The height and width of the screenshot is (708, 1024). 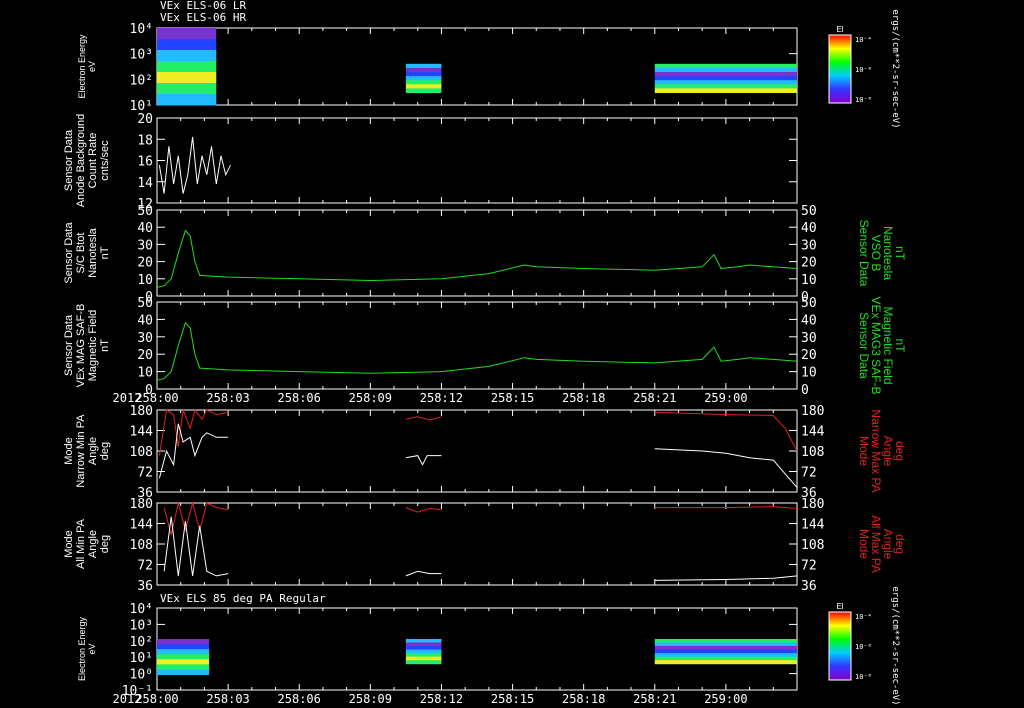 I want to click on y-tick-label-right-b2: 30, so click(x=809, y=338).